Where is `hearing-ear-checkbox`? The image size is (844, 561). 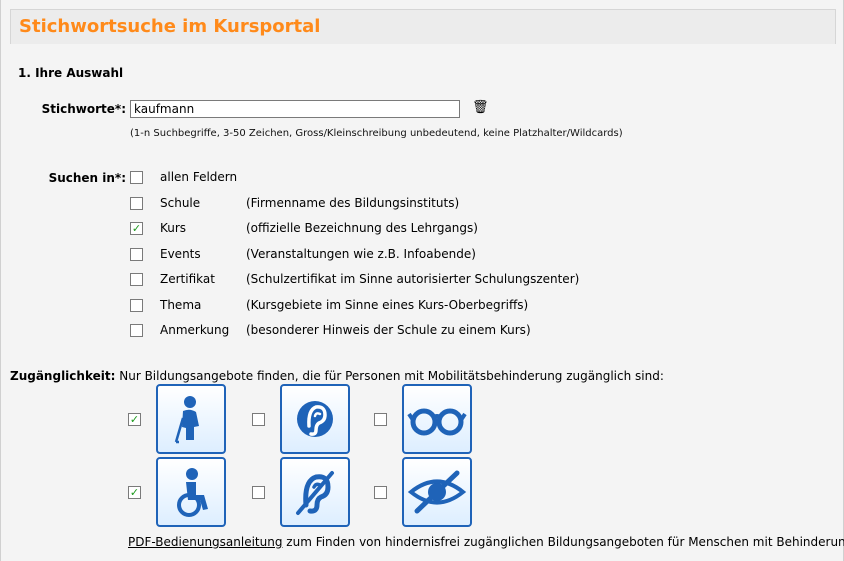
hearing-ear-checkbox is located at coordinates (258, 419).